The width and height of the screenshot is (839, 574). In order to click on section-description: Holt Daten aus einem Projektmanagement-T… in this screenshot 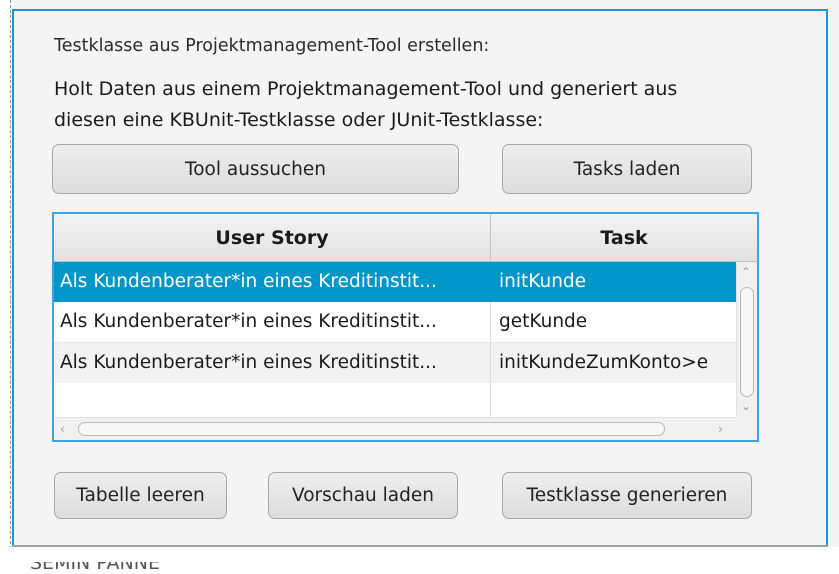, I will do `click(414, 105)`.